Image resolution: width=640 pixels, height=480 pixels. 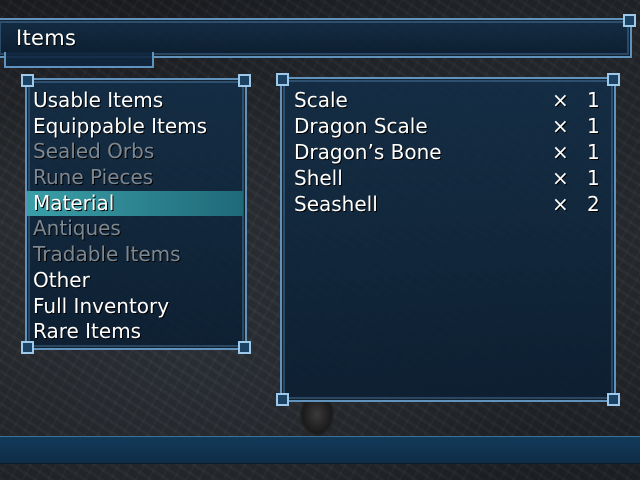 I want to click on item-name: Shell, so click(x=318, y=178).